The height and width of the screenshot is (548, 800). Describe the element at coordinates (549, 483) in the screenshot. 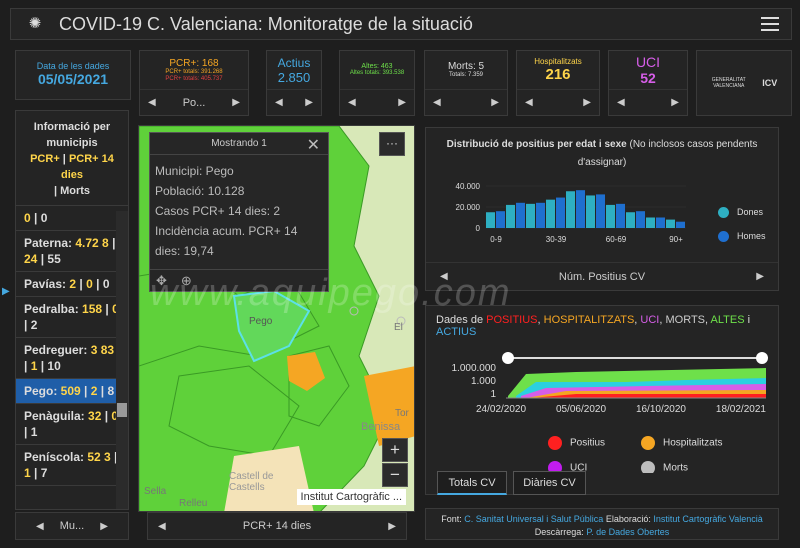

I see `tab-diaries: Diàries CV` at that location.